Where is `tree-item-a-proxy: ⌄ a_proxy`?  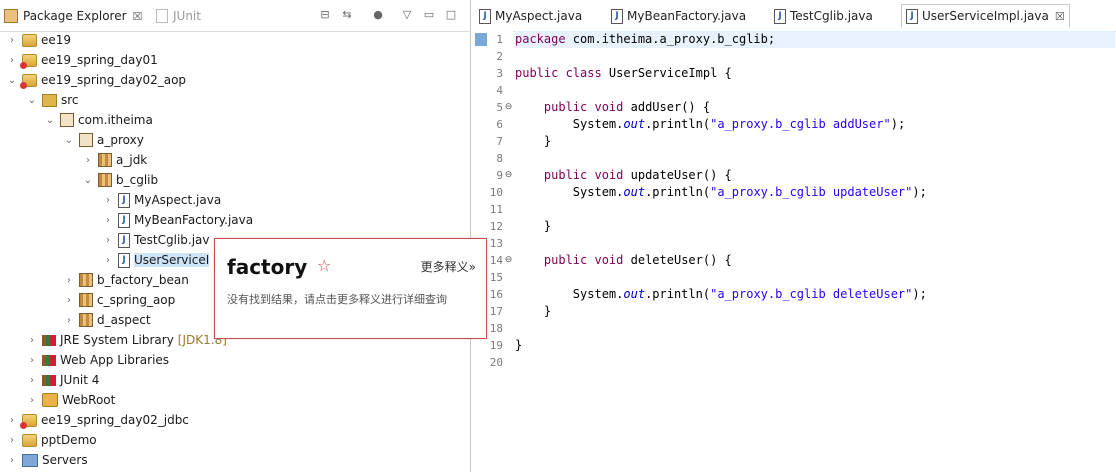
tree-item-a-proxy: ⌄ a_proxy is located at coordinates (103, 140).